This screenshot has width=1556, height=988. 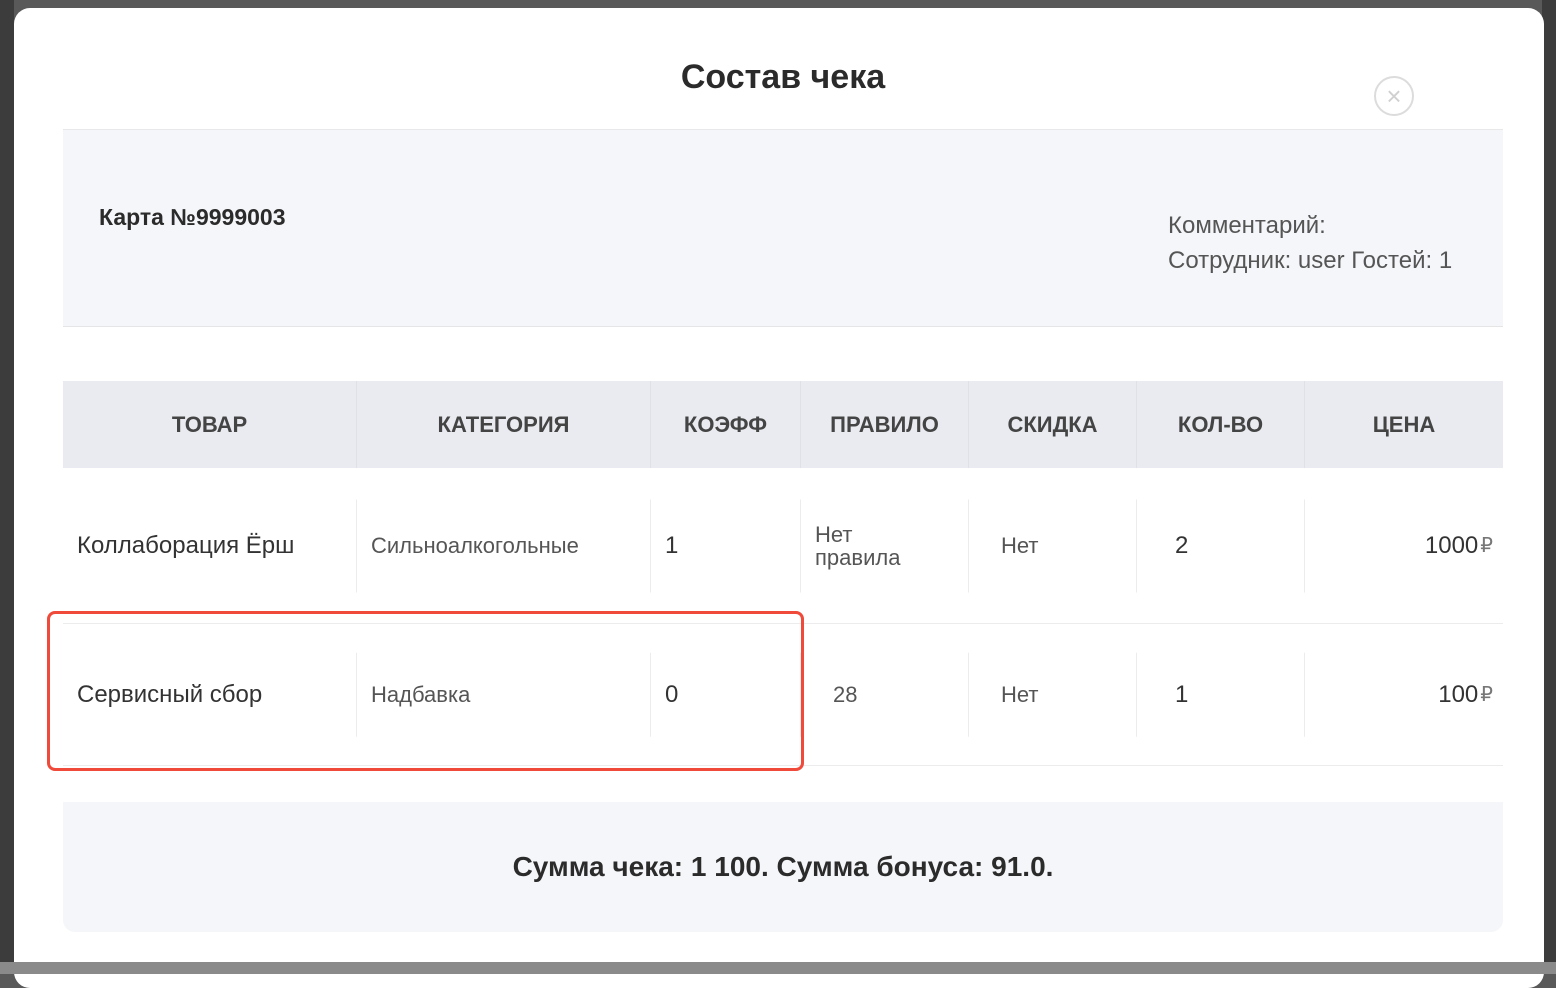 What do you see at coordinates (425, 691) in the screenshot?
I see `annotation-highlight-box` at bounding box center [425, 691].